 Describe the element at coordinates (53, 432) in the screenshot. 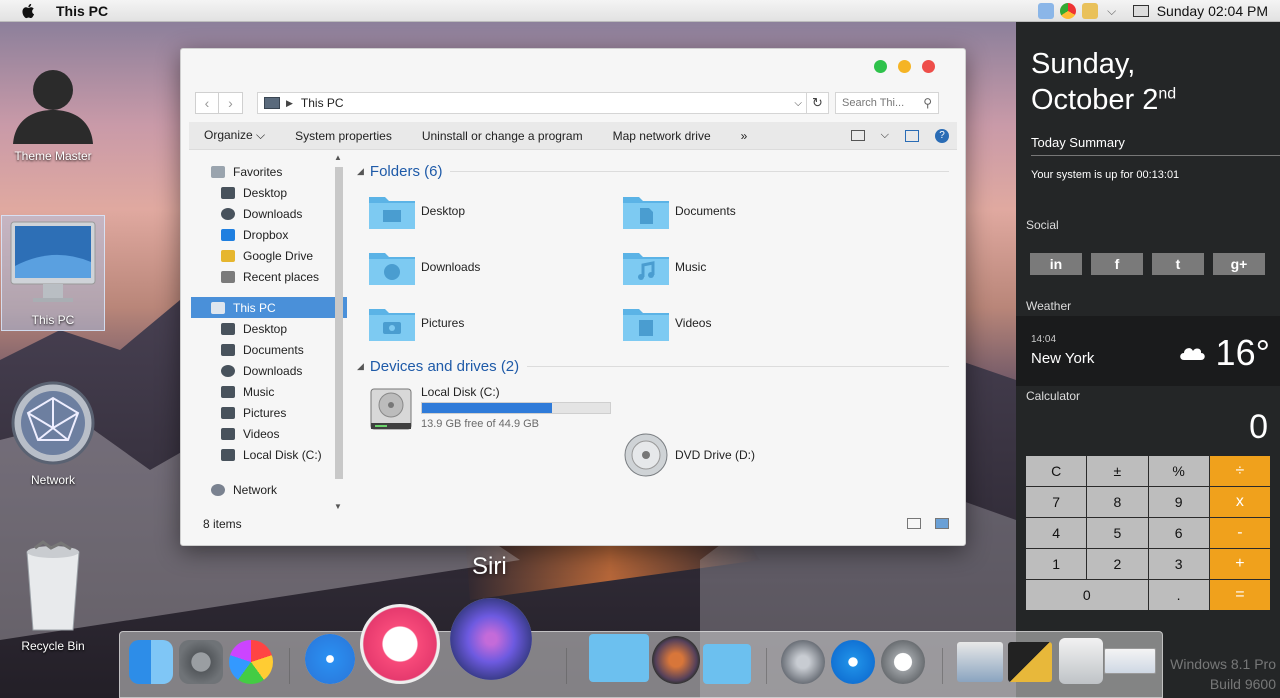

I see `desktop-icon-network: Network` at that location.